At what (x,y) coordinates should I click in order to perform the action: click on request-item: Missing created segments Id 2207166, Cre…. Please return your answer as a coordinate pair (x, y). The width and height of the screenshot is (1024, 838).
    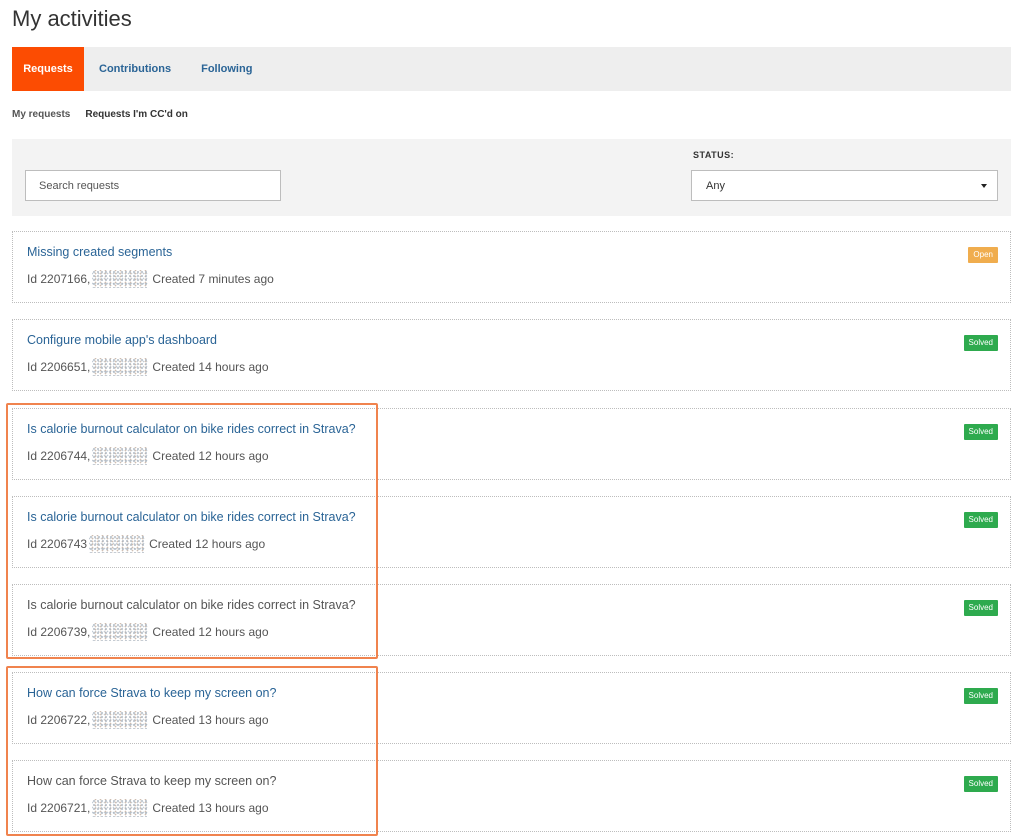
    Looking at the image, I should click on (511, 267).